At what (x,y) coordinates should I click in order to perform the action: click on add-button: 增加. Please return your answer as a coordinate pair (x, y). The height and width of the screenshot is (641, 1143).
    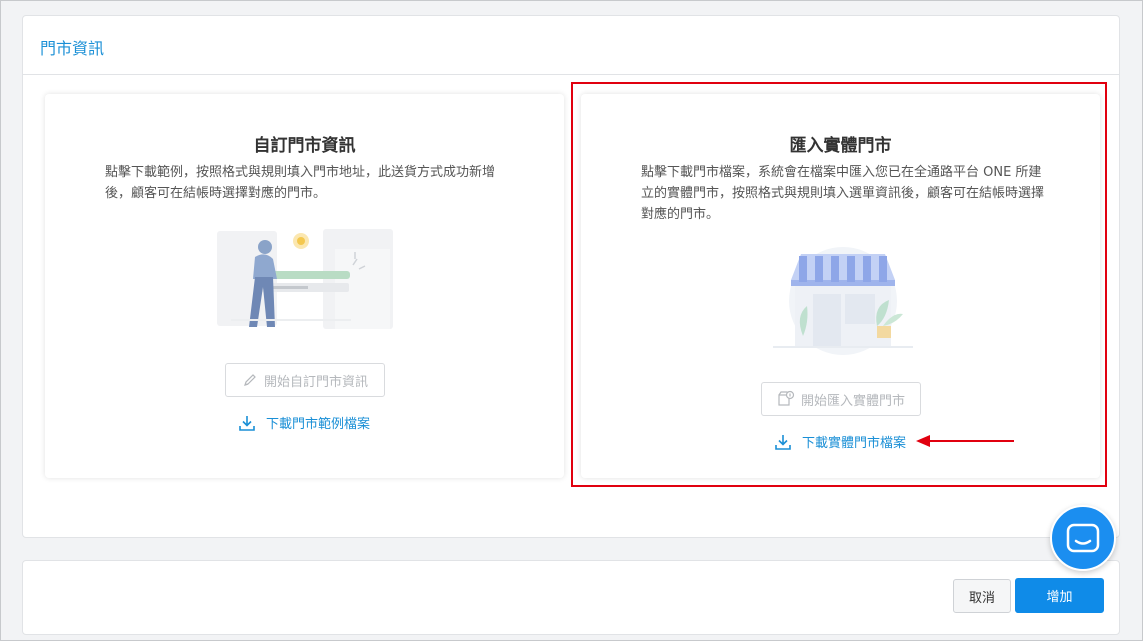
    Looking at the image, I should click on (1059, 595).